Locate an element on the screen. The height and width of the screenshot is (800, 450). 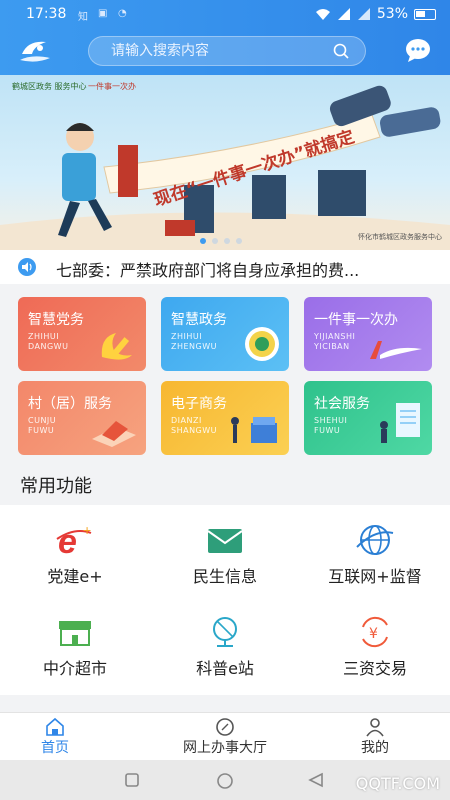
status-bar: 17:38 知 ▣ ◔ 53% is located at coordinates (225, 15).